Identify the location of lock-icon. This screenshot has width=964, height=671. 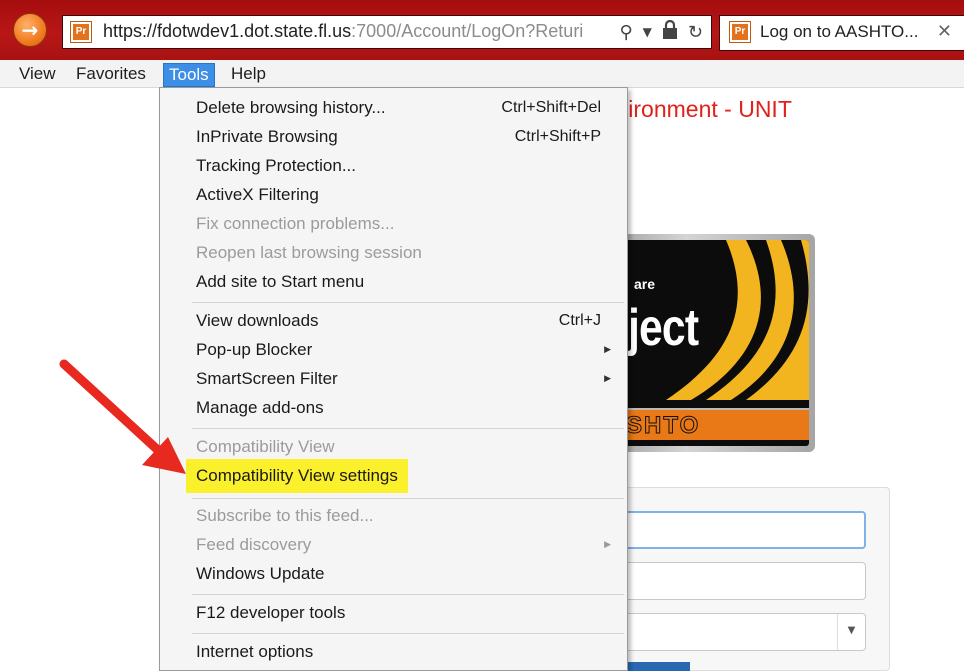
(670, 32).